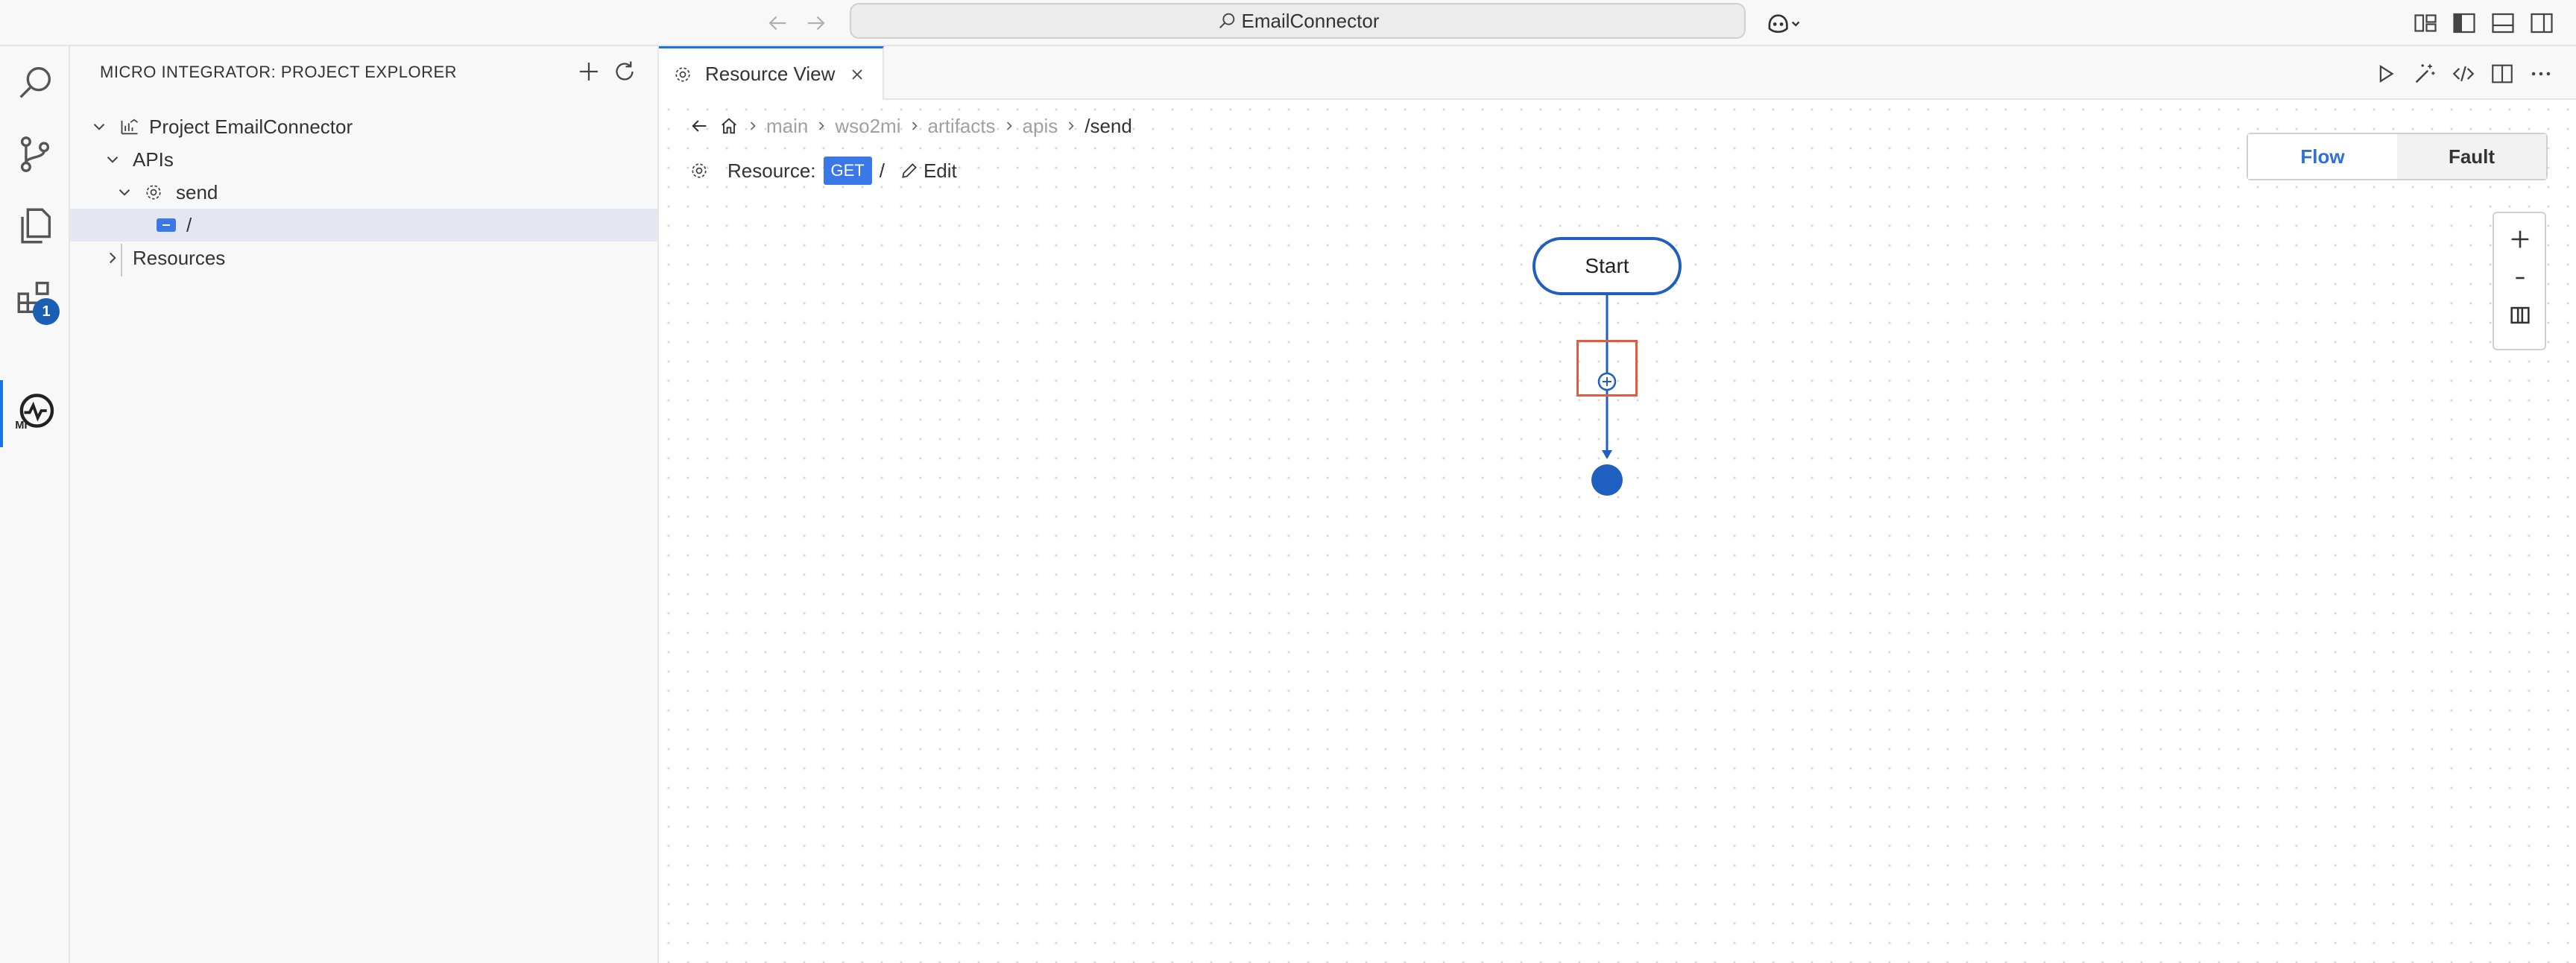  I want to click on tree-item-apis: APIs, so click(363, 159).